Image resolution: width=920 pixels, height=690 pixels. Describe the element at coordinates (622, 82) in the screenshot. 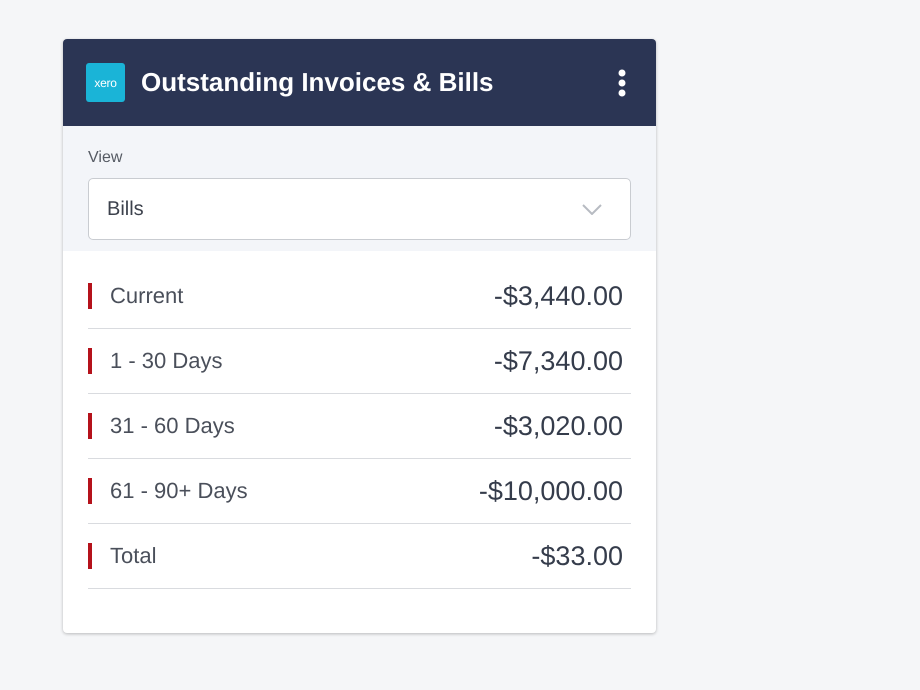

I see `more-menu-icon` at that location.